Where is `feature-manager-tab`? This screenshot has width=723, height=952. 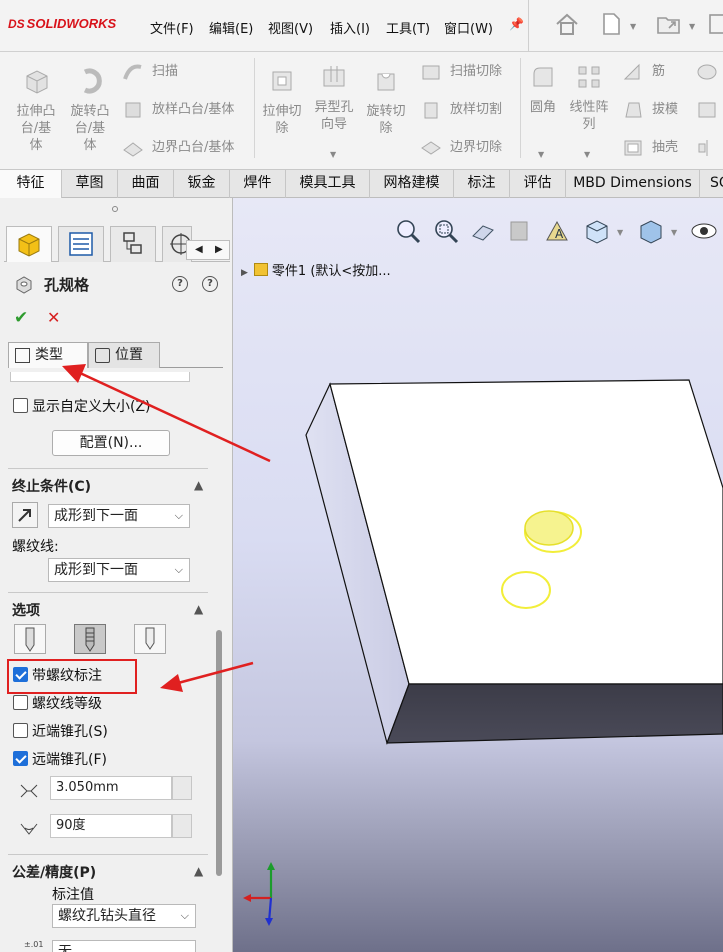
feature-manager-tab is located at coordinates (29, 244).